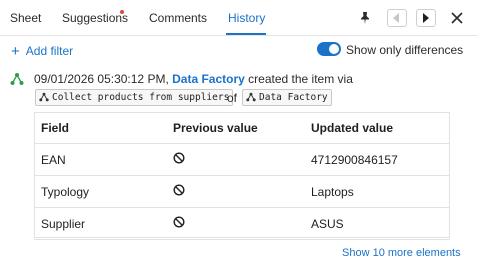 The width and height of the screenshot is (478, 263). What do you see at coordinates (380, 191) in the screenshot?
I see `updated-value-cell: Laptops` at bounding box center [380, 191].